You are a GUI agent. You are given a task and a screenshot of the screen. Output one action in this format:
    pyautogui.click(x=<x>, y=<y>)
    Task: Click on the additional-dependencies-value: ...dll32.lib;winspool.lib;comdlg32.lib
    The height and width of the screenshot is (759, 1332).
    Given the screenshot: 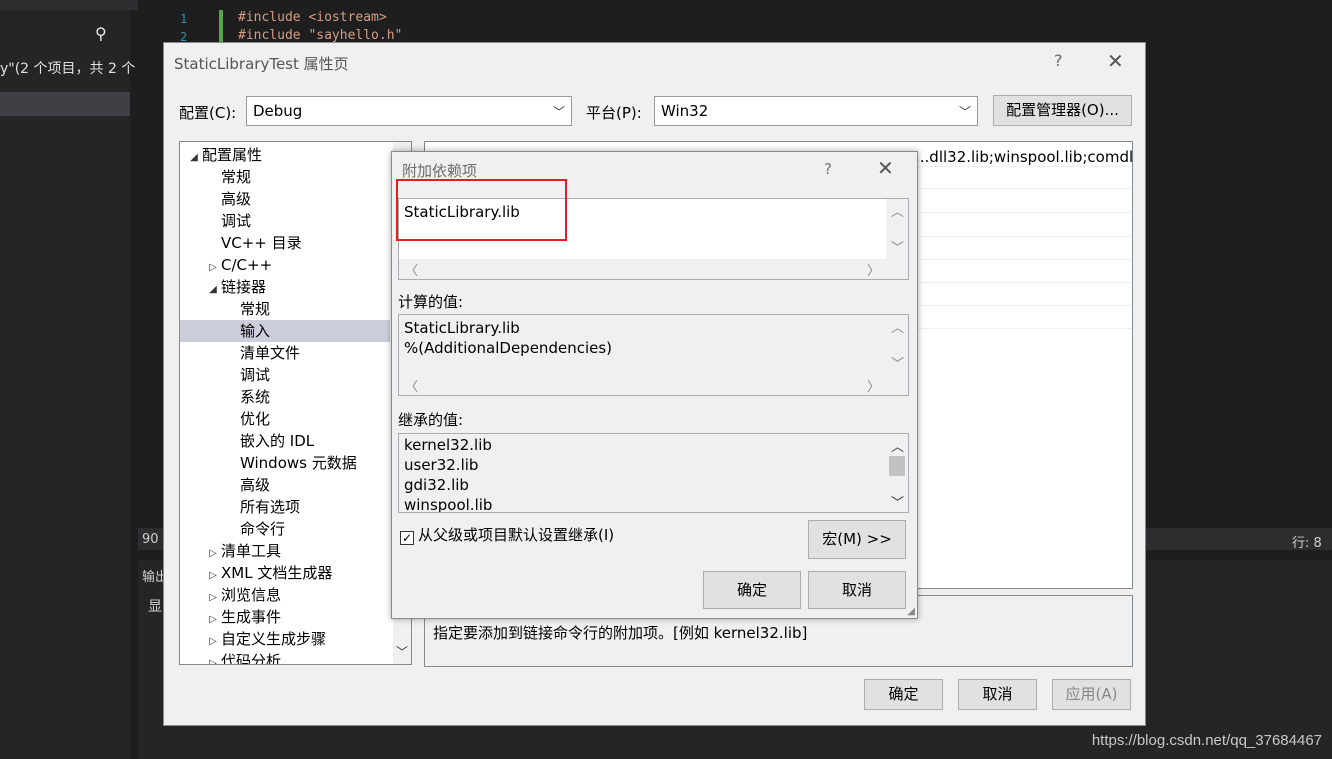 What is the action you would take?
    pyautogui.click(x=1023, y=157)
    